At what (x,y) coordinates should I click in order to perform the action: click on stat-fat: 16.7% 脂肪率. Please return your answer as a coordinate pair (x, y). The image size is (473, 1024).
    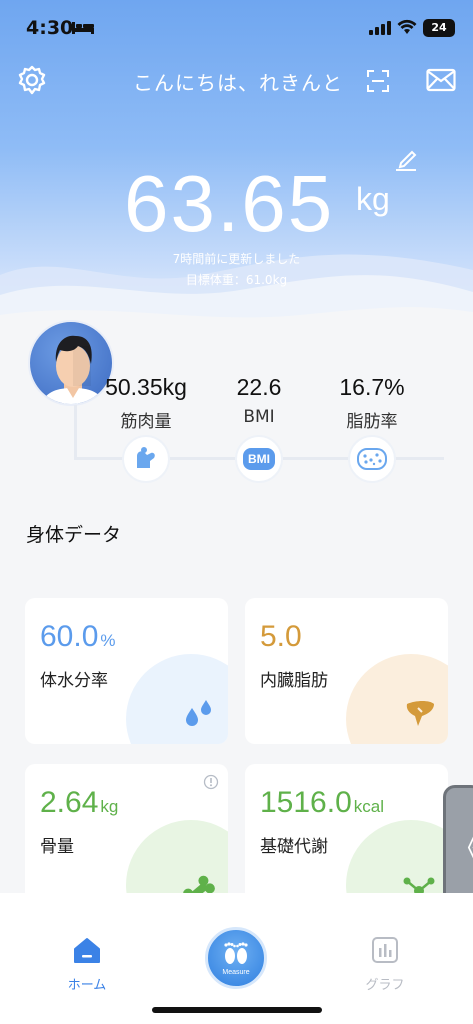
    Looking at the image, I should click on (372, 403).